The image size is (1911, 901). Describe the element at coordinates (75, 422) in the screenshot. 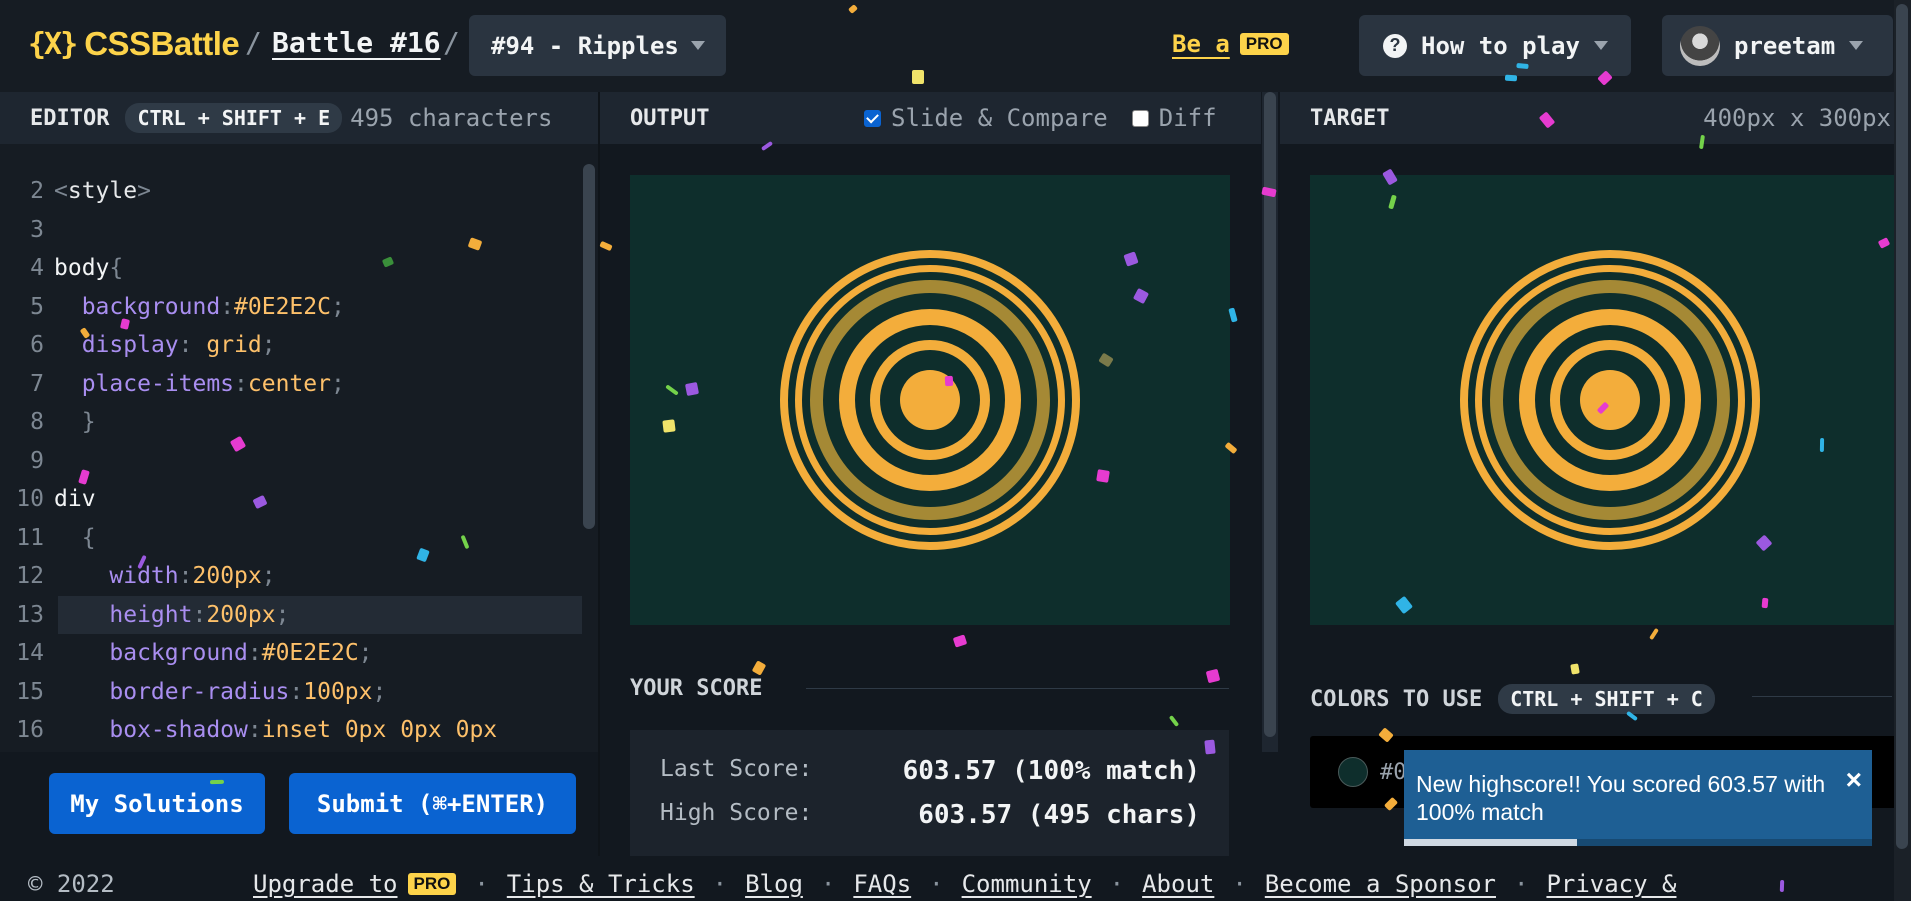

I see `code-text: }` at that location.